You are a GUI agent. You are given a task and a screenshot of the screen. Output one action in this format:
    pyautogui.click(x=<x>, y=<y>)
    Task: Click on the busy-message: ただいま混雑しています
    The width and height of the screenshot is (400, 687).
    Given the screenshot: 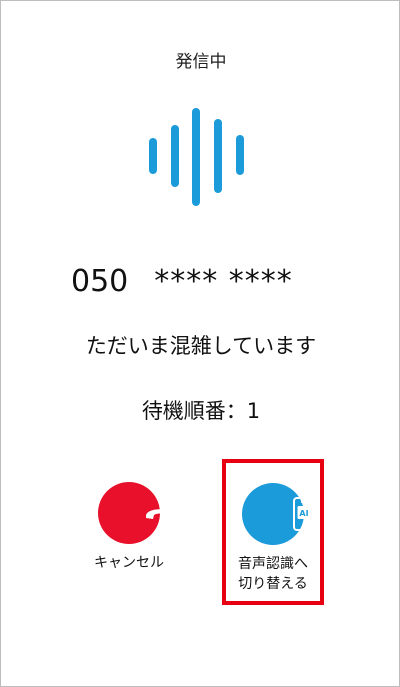 What is the action you would take?
    pyautogui.click(x=201, y=346)
    